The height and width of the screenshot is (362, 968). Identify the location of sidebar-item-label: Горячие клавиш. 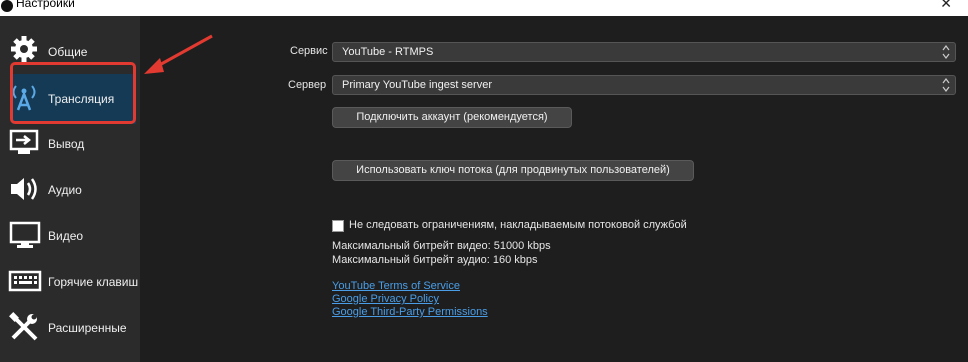
(93, 282).